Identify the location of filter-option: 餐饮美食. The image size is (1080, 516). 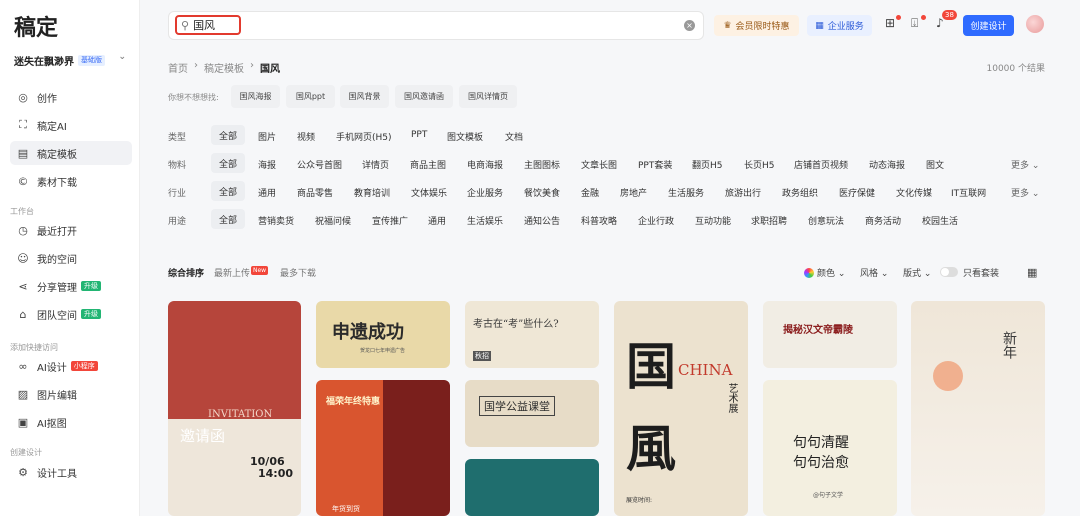
(542, 192).